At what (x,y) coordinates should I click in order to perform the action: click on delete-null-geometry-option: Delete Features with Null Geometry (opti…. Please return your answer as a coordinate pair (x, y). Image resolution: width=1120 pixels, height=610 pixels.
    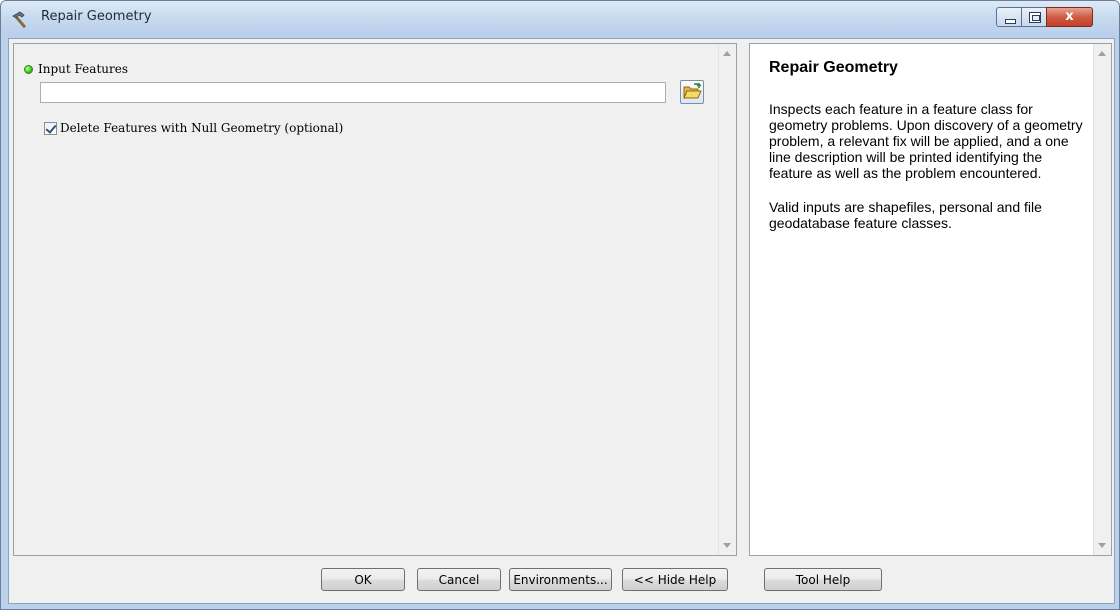
    Looking at the image, I should click on (193, 128).